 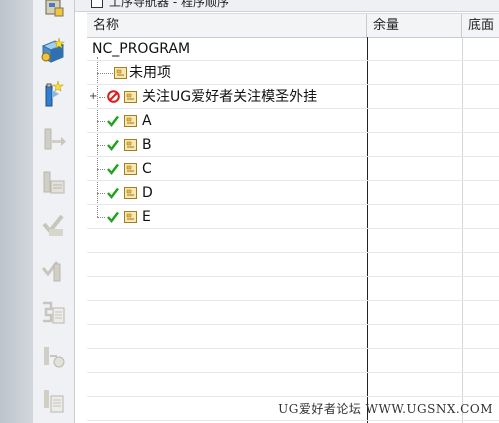 I want to click on navigator-title: 工序导航器 - 程序顺序, so click(x=169, y=4).